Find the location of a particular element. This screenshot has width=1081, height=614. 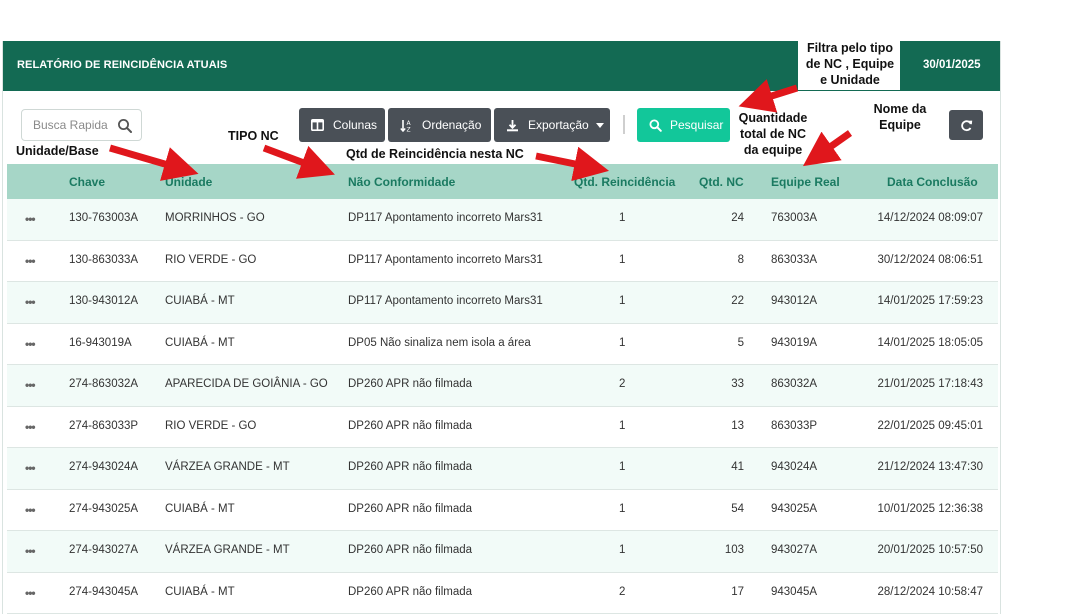

cell-chave: 274-863033P is located at coordinates (104, 425).